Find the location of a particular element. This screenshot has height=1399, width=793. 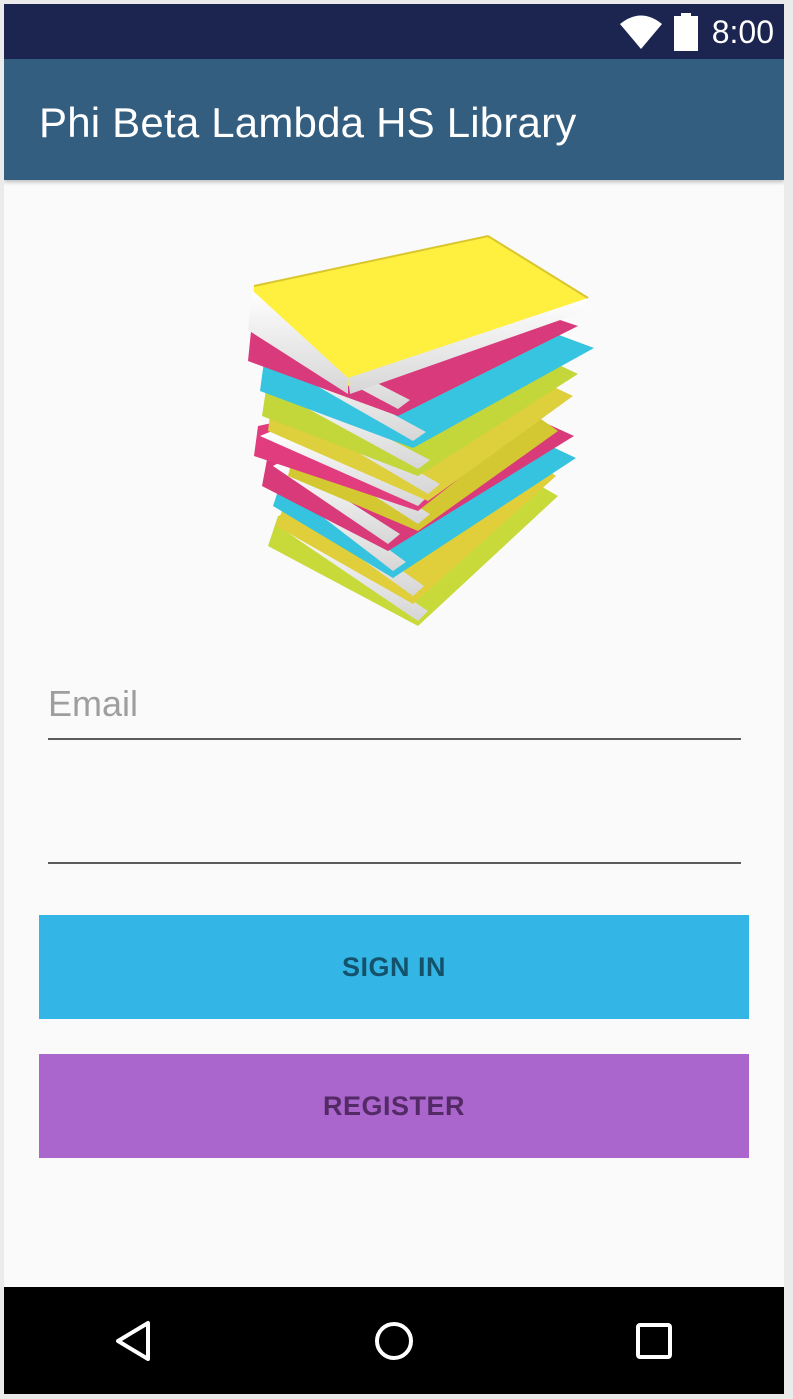

email-input is located at coordinates (394, 706).